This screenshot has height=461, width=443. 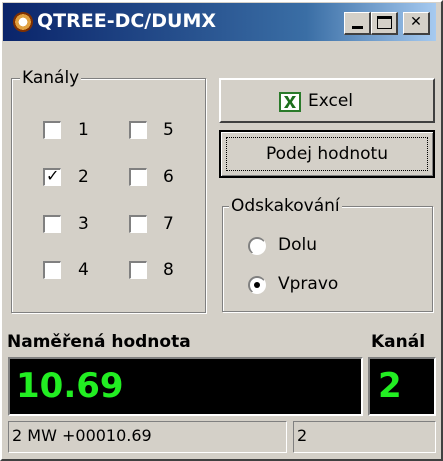 What do you see at coordinates (168, 270) in the screenshot?
I see `channel-label-8: 8` at bounding box center [168, 270].